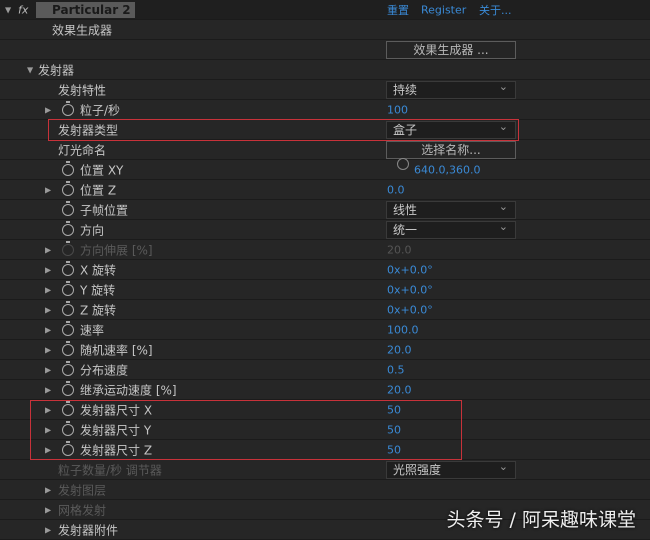  Describe the element at coordinates (396, 189) in the screenshot. I see `property-value: 0.0` at that location.